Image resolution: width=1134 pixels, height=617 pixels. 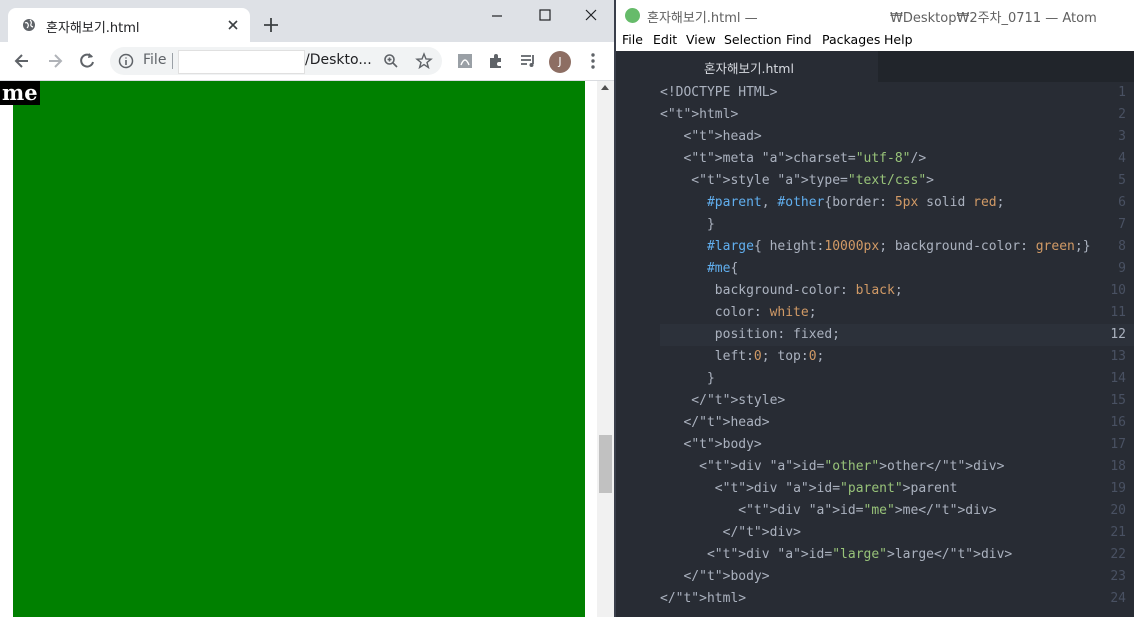 I want to click on line-number: 12, so click(x=1118, y=334).